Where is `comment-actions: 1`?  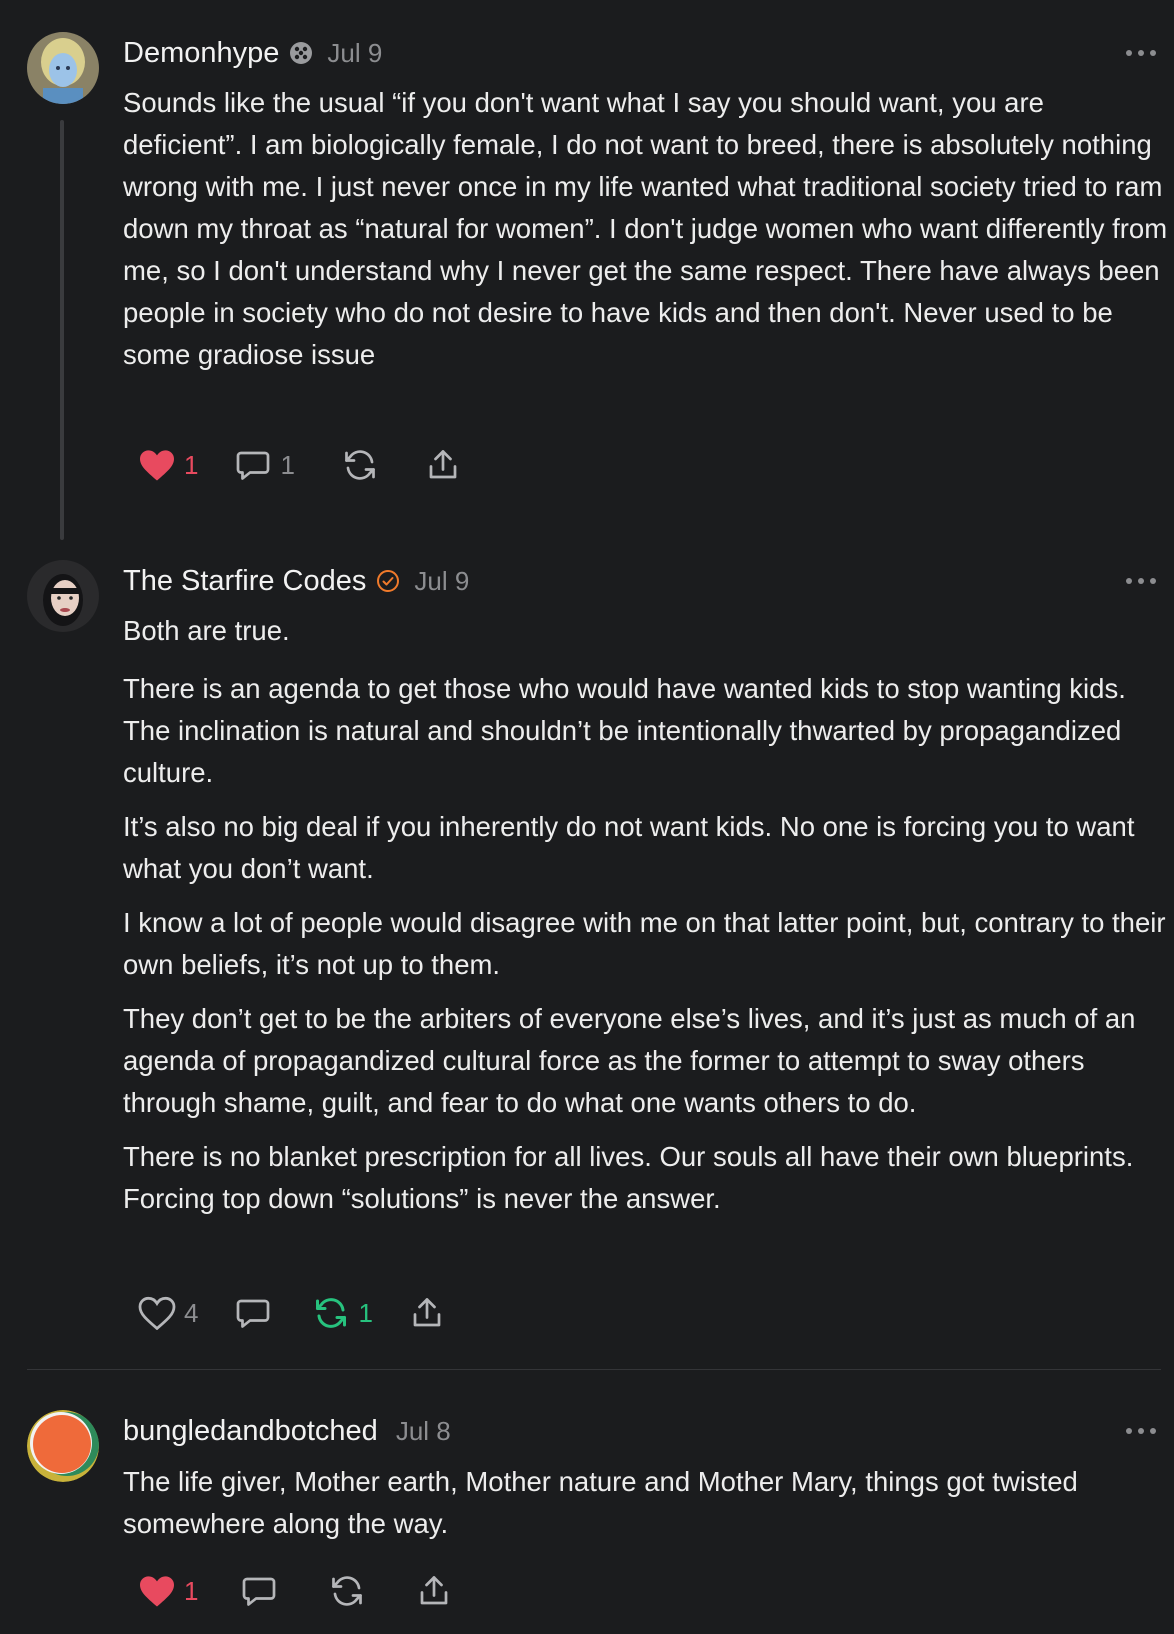 comment-actions: 1 is located at coordinates (295, 1591).